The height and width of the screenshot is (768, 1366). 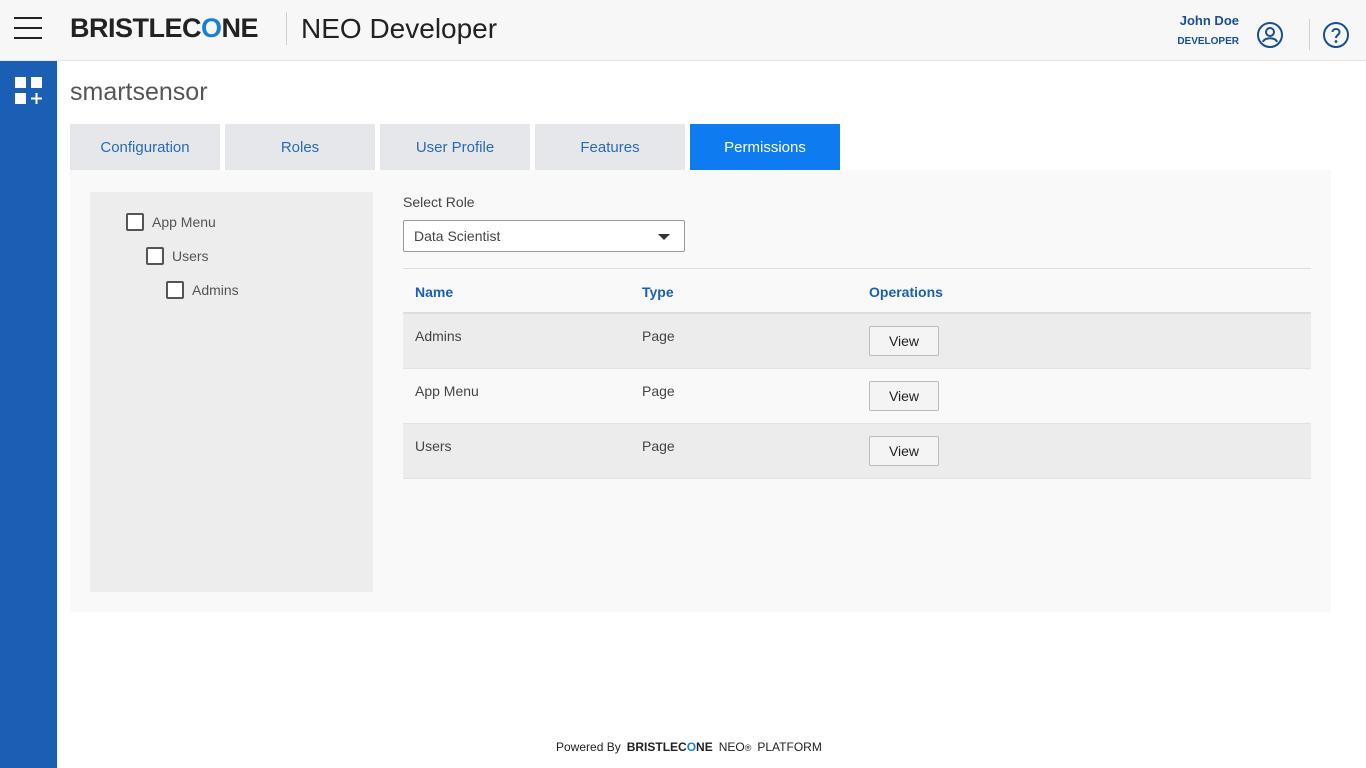 What do you see at coordinates (433, 446) in the screenshot?
I see `cell-name: Users` at bounding box center [433, 446].